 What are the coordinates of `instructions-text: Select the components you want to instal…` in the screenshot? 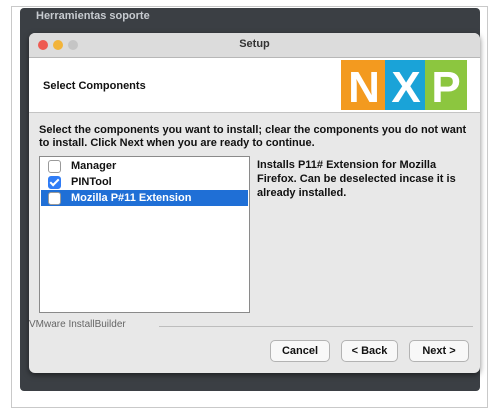 It's located at (253, 136).